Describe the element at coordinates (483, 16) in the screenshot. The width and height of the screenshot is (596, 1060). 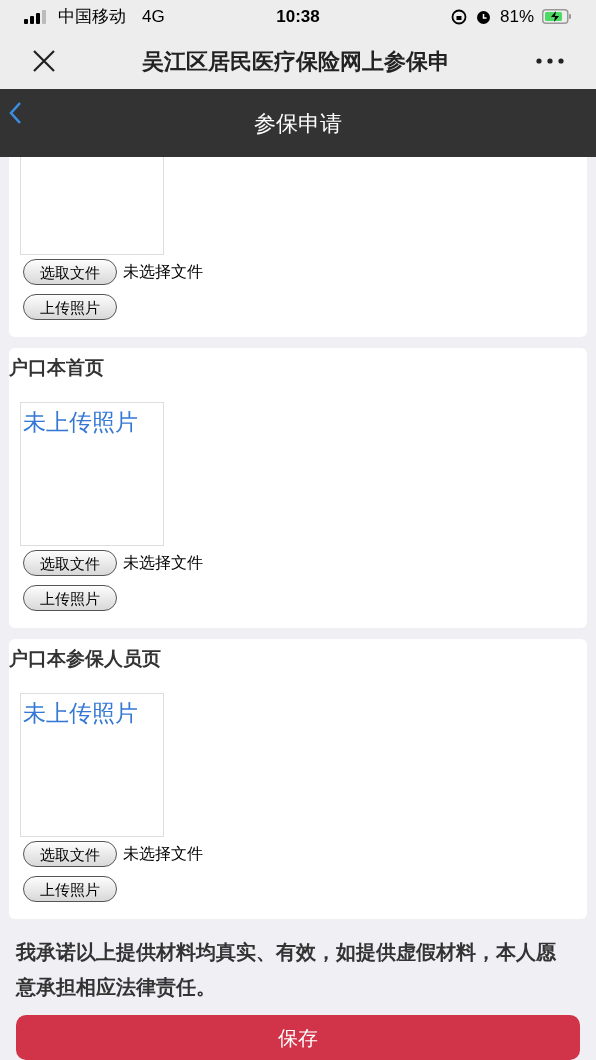
I see `alarm-icon` at that location.